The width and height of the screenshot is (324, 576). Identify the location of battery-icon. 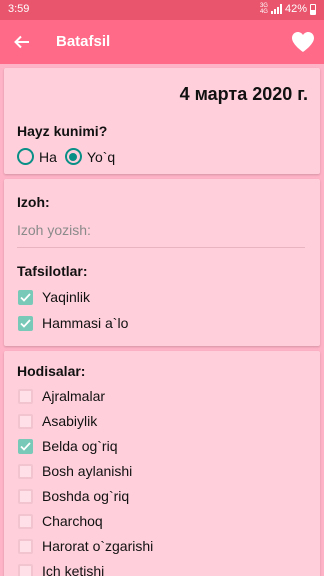
(313, 9).